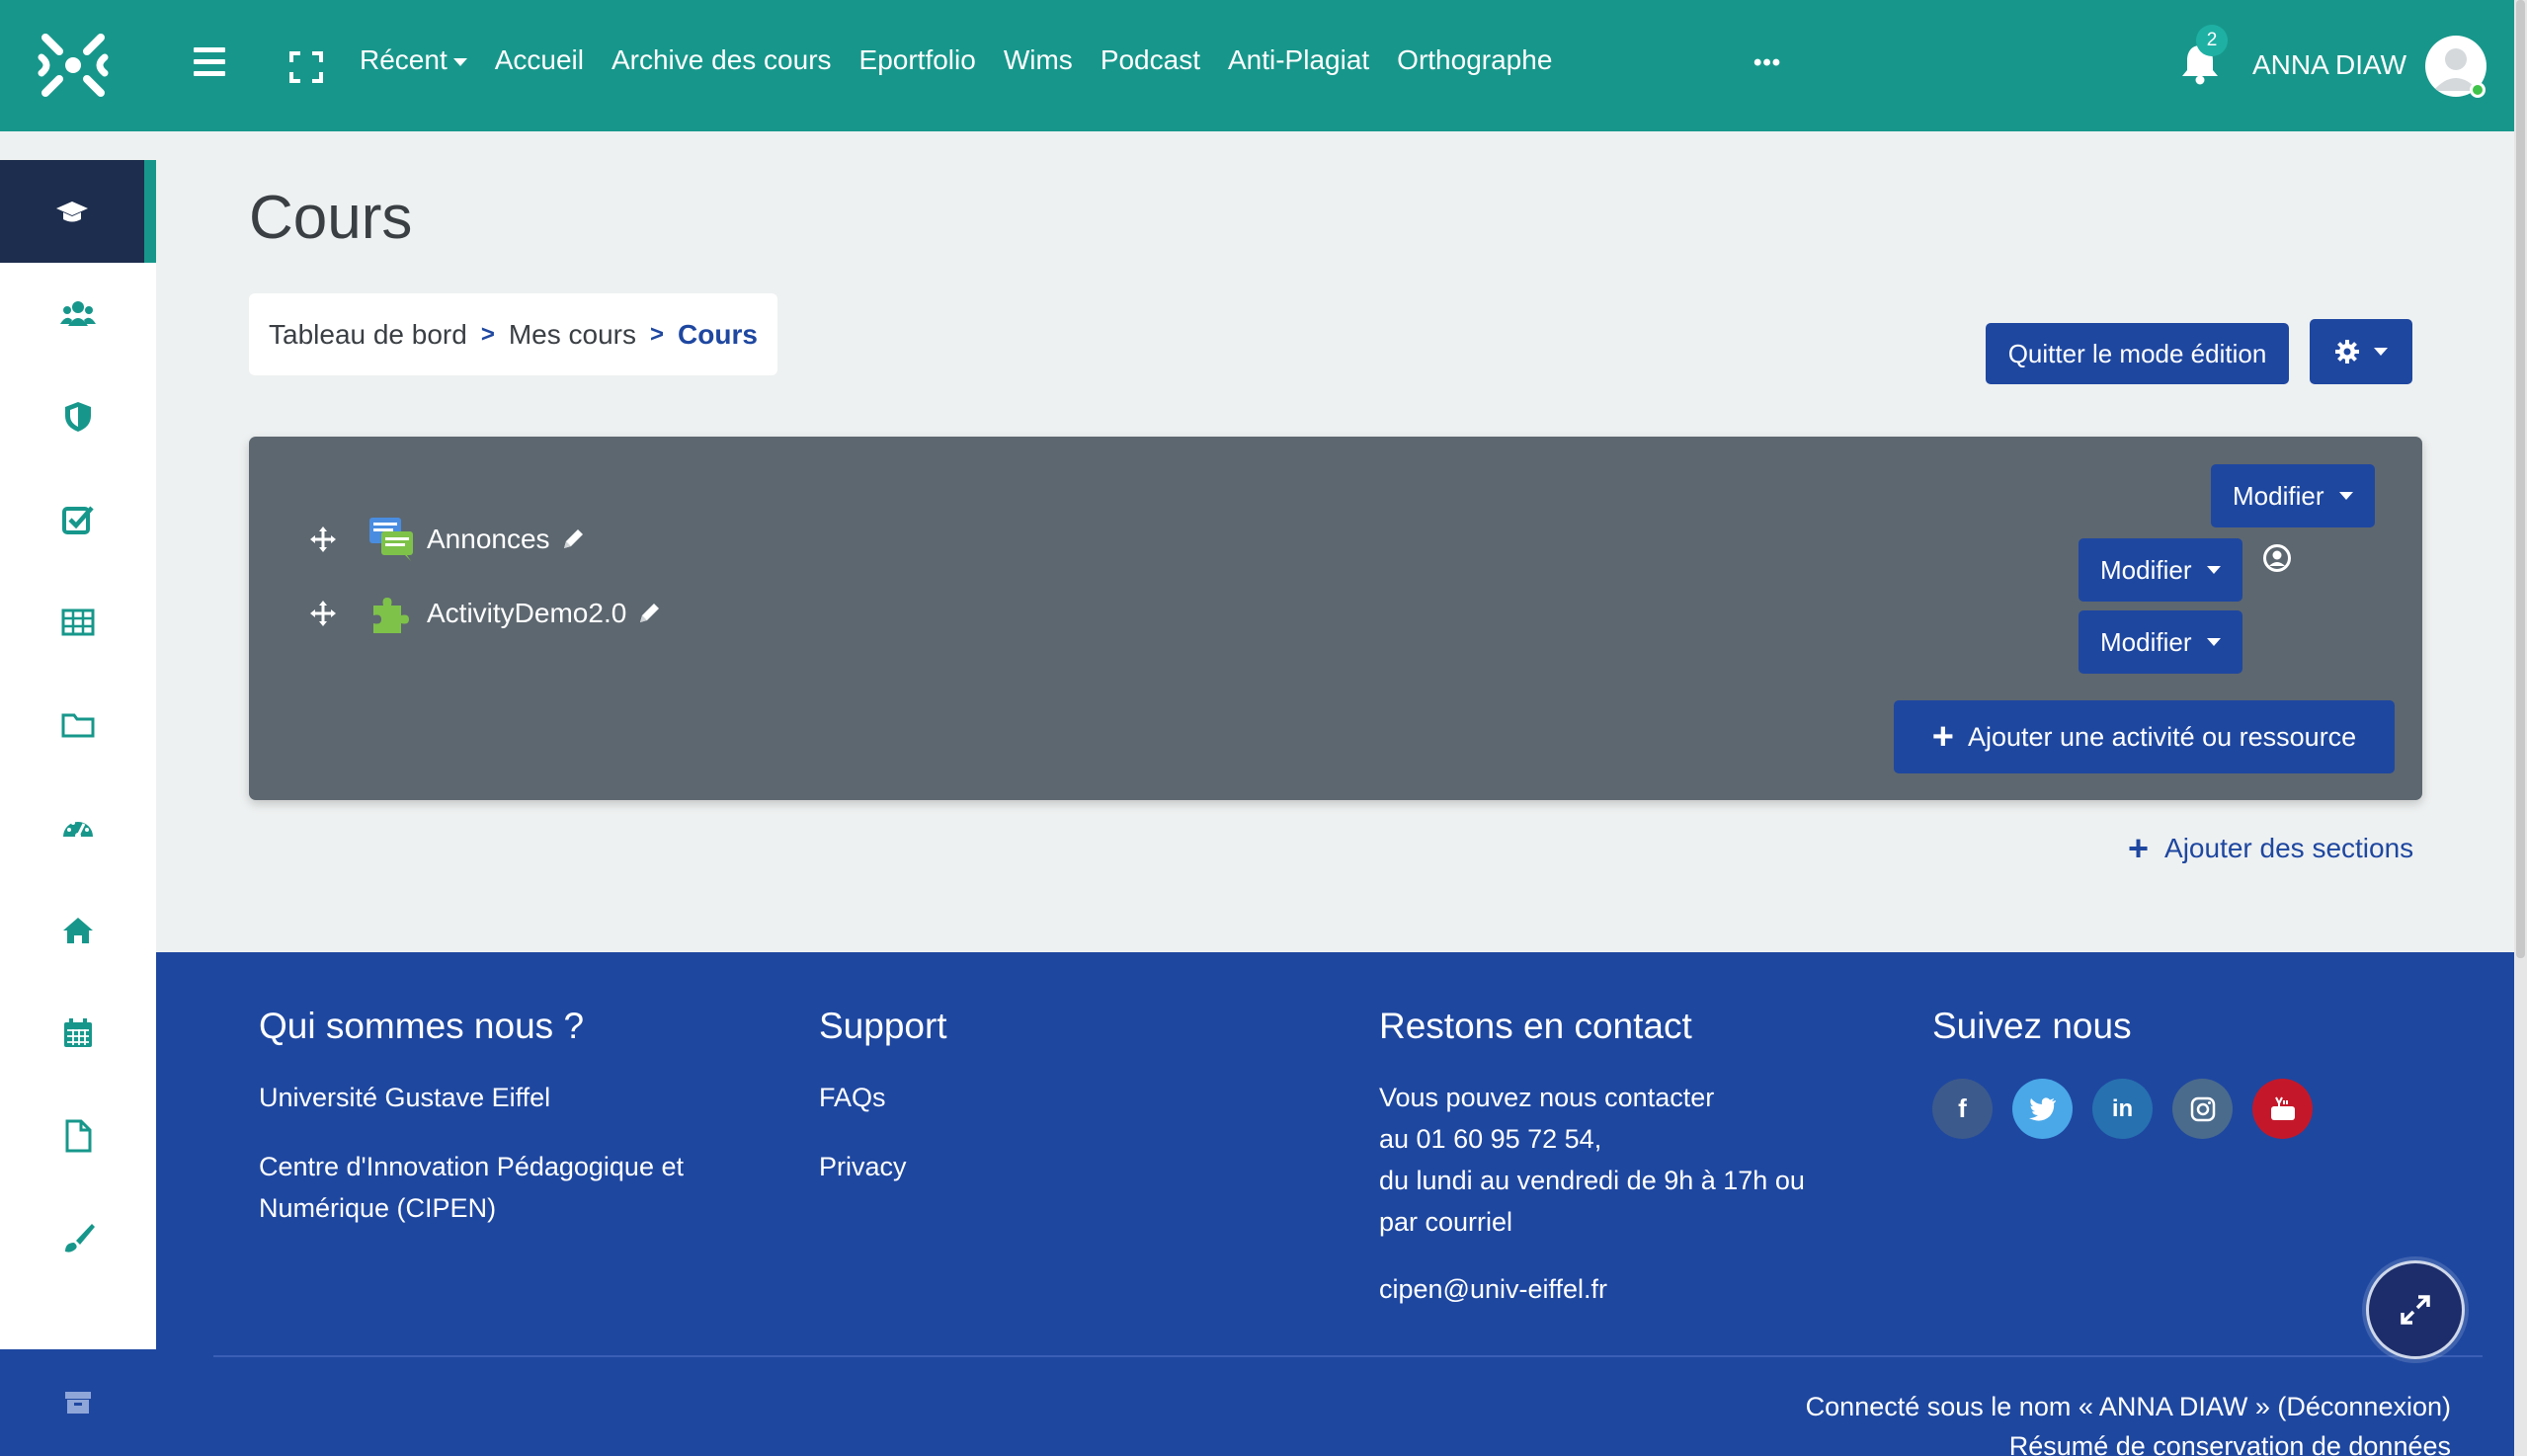 The height and width of the screenshot is (1456, 2527). I want to click on sidebar-item-private-files, so click(78, 1136).